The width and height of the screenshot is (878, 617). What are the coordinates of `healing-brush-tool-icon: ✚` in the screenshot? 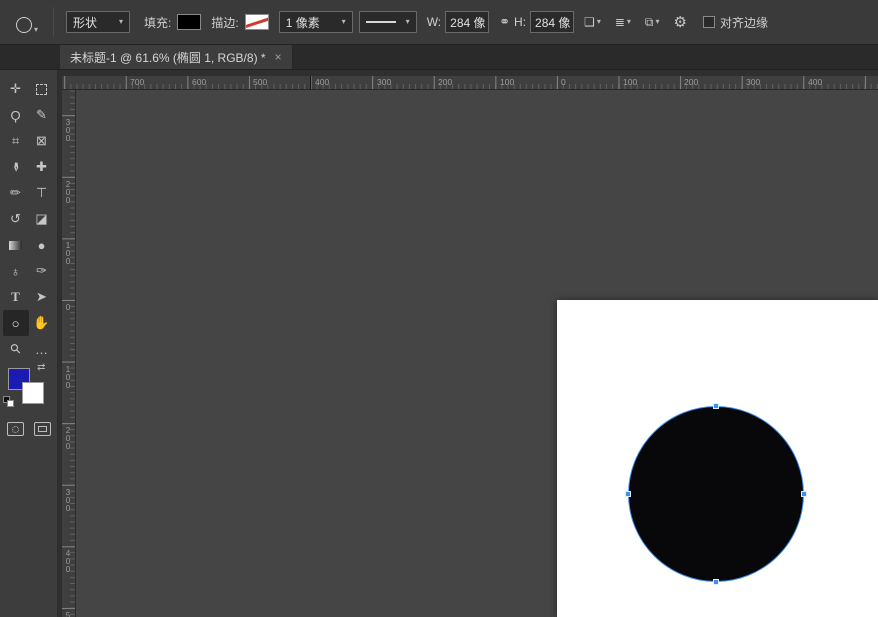 It's located at (41, 166).